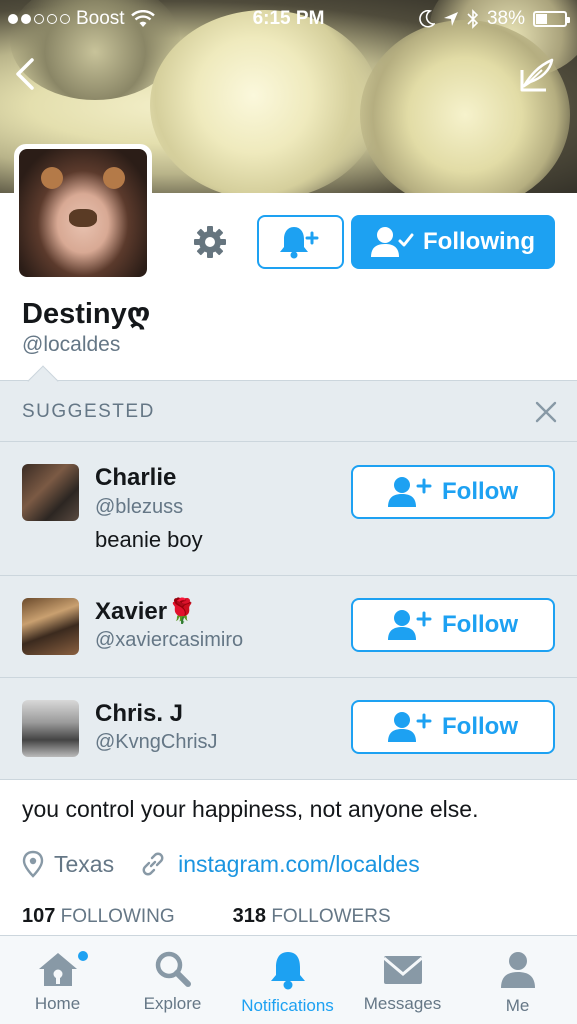 This screenshot has height=1024, width=577. Describe the element at coordinates (156, 742) in the screenshot. I see `suggested-user-handle: @KvngChrisJ` at that location.